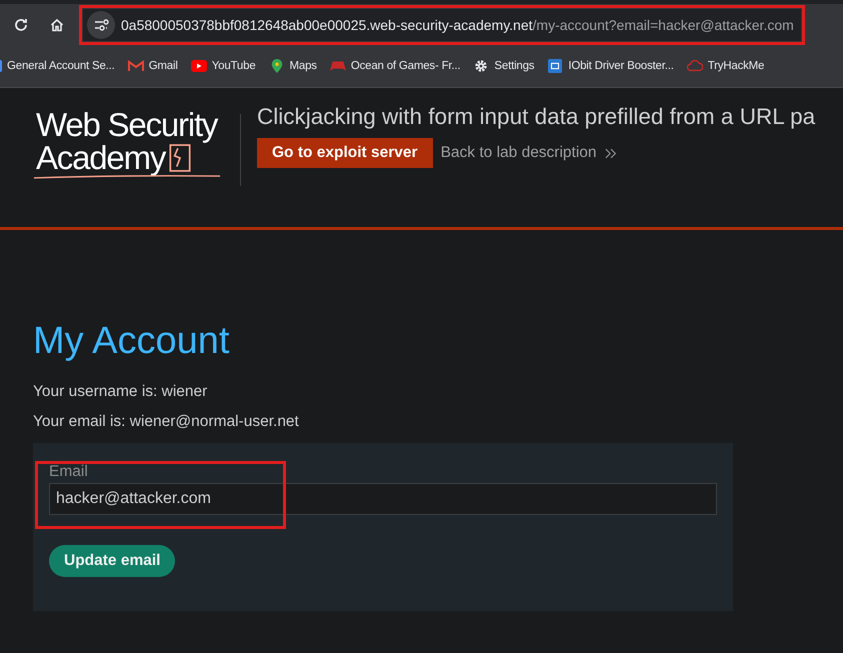  What do you see at coordinates (136, 66) in the screenshot?
I see `mail-icon` at bounding box center [136, 66].